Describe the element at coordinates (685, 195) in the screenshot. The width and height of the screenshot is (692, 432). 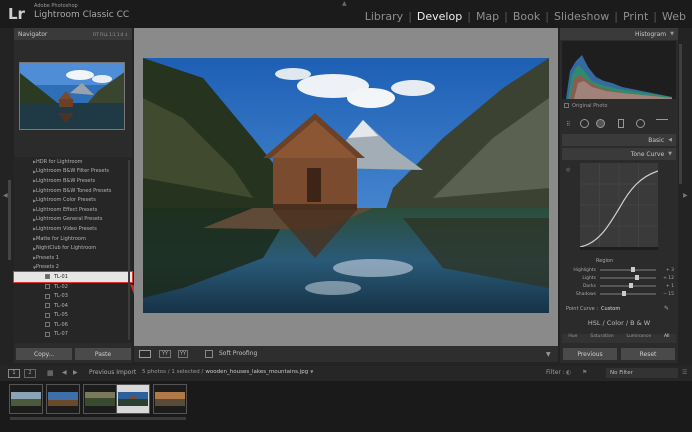
I see `collapse-right-arrow-icon: ▶` at that location.